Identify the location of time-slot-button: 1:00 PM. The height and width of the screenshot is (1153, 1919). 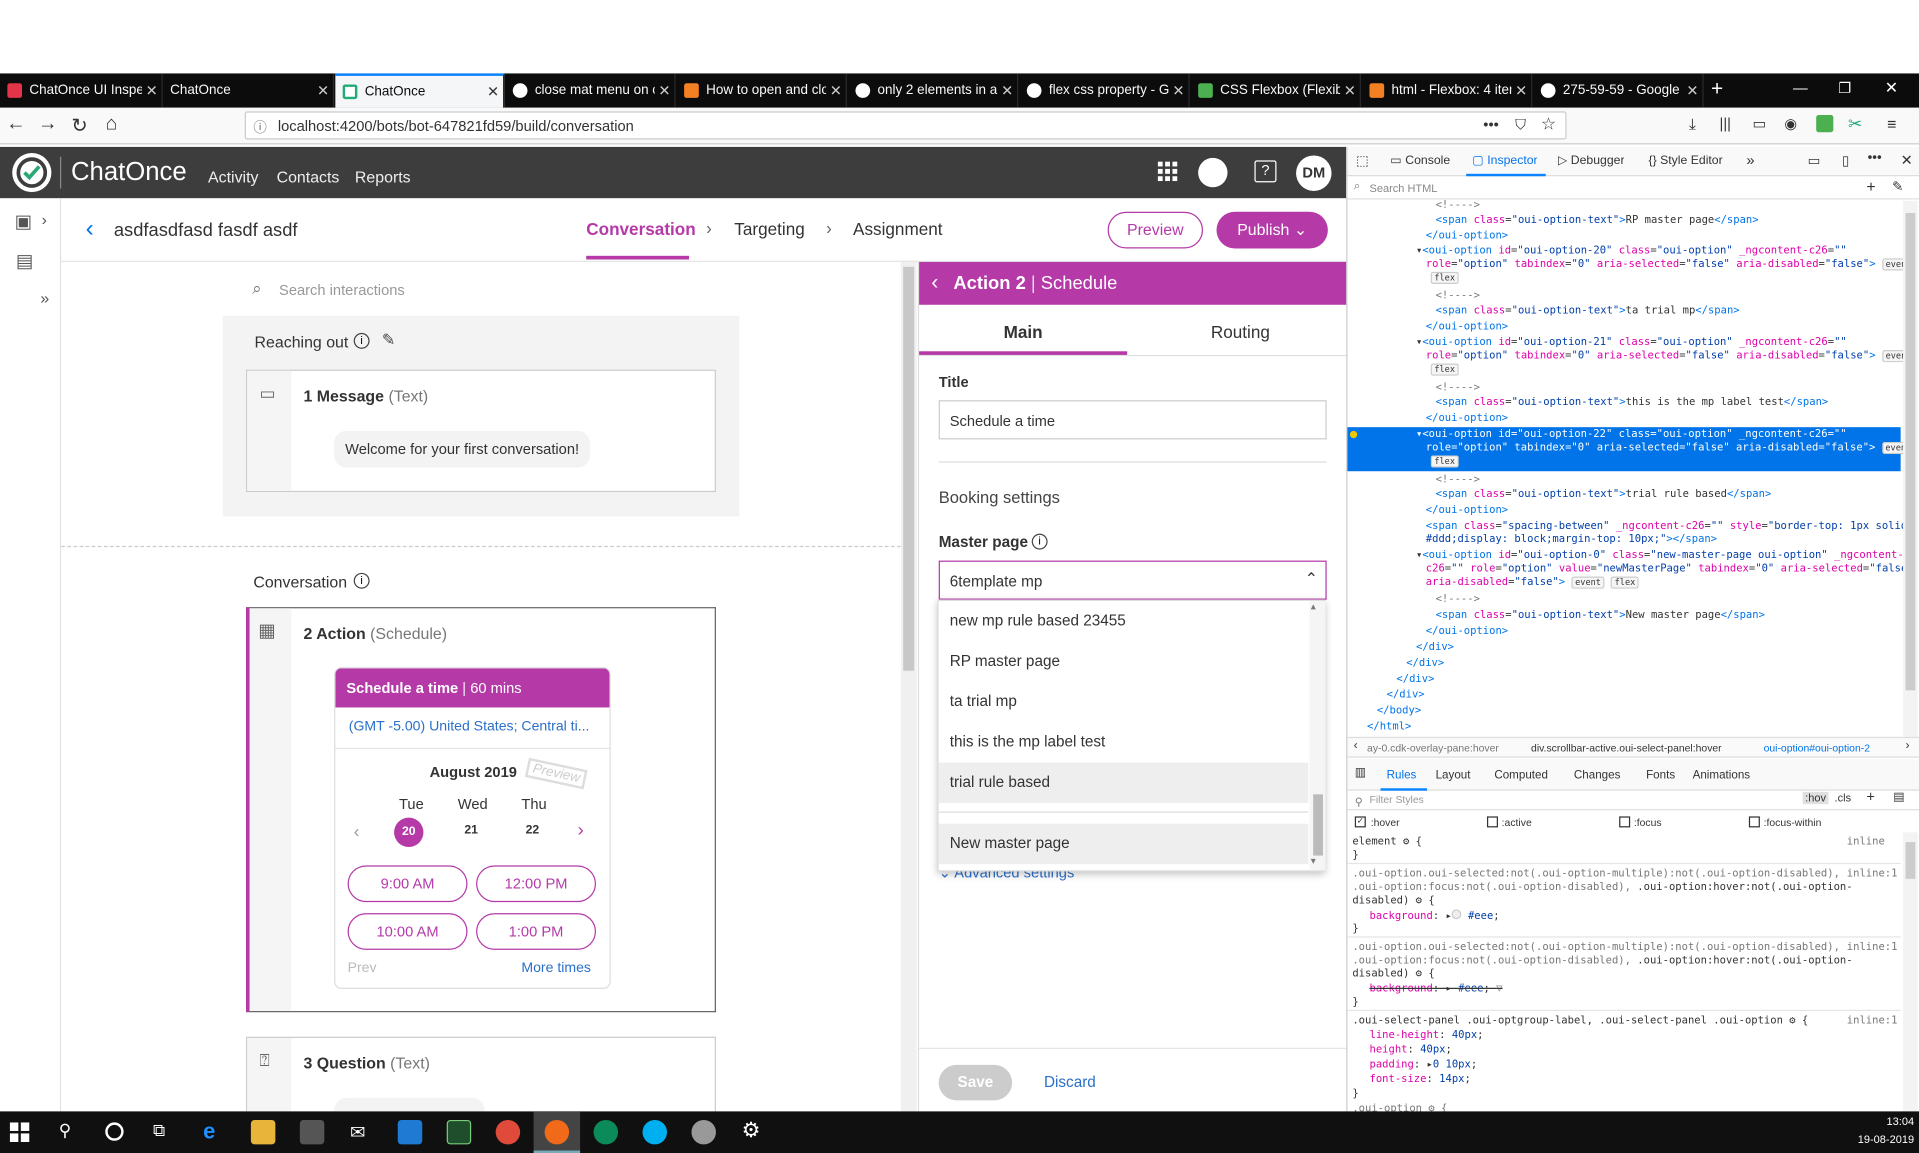
(536, 931).